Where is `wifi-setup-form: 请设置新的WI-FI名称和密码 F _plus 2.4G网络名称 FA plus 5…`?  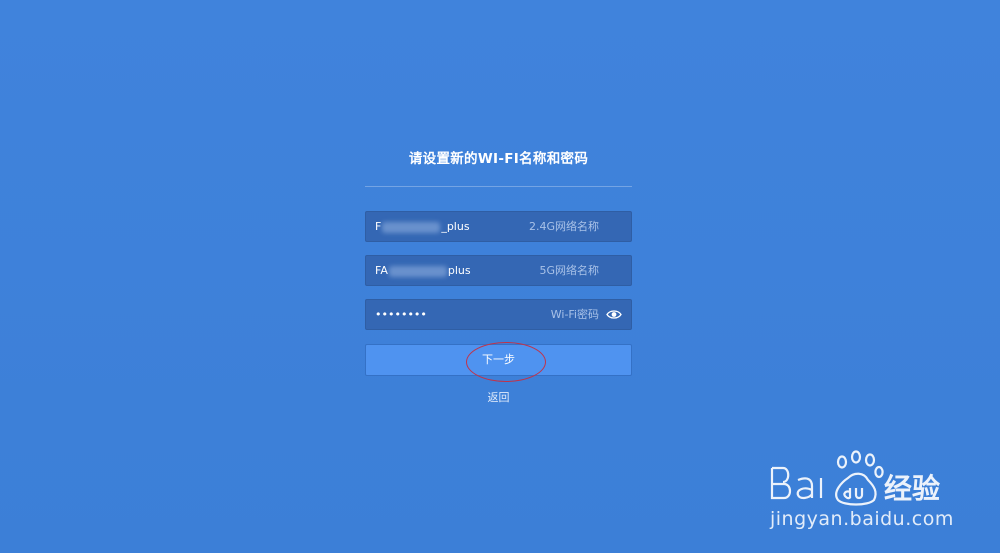
wifi-setup-form: 请设置新的WI-FI名称和密码 F _plus 2.4G网络名称 FA plus 5… is located at coordinates (498, 272).